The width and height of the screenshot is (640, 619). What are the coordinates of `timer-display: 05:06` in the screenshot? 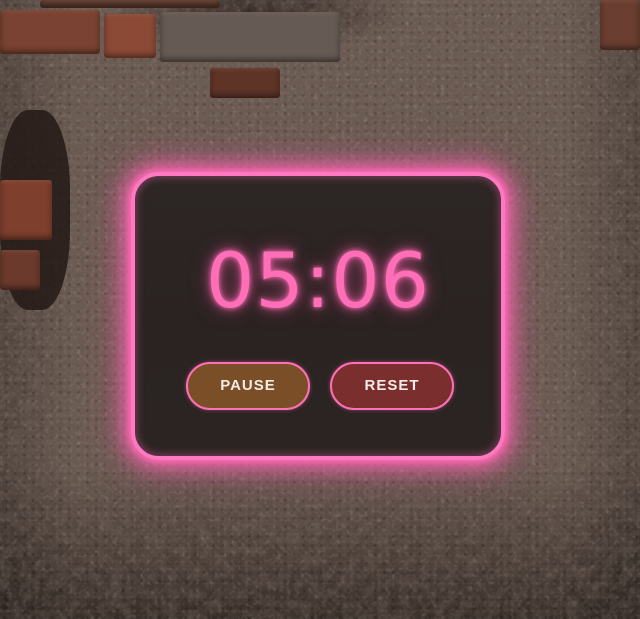 It's located at (318, 280).